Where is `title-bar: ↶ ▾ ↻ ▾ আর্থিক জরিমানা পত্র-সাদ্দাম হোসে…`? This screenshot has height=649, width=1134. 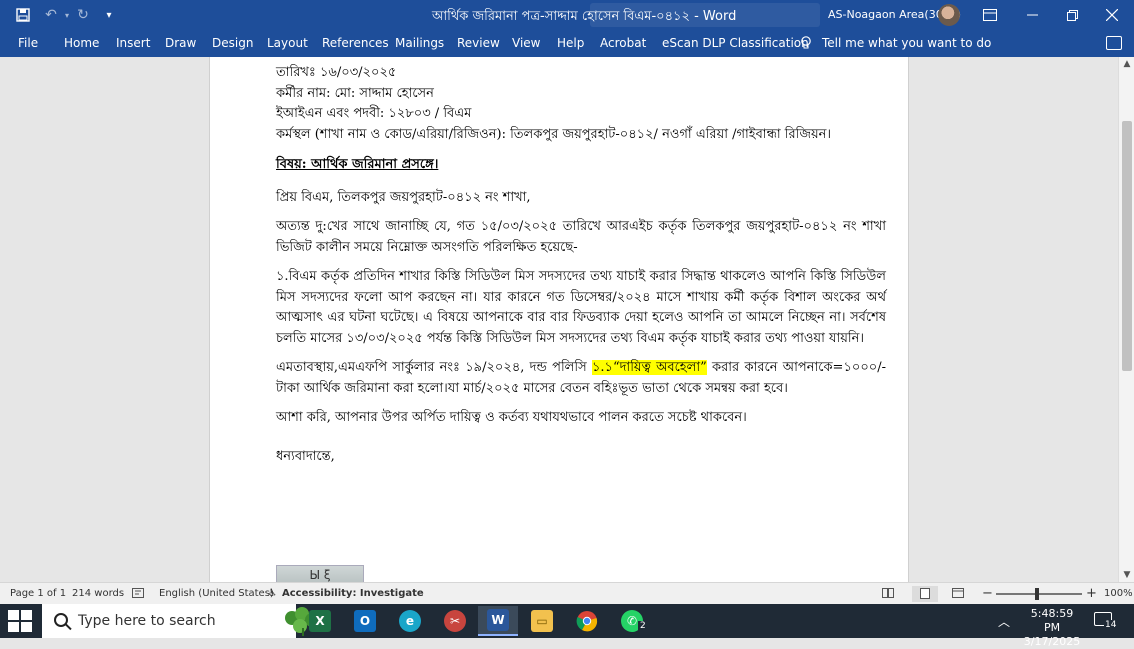
title-bar: ↶ ▾ ↻ ▾ আর্থিক জরিমানা পত্র-সাদ্দাম হোসে… is located at coordinates (567, 15).